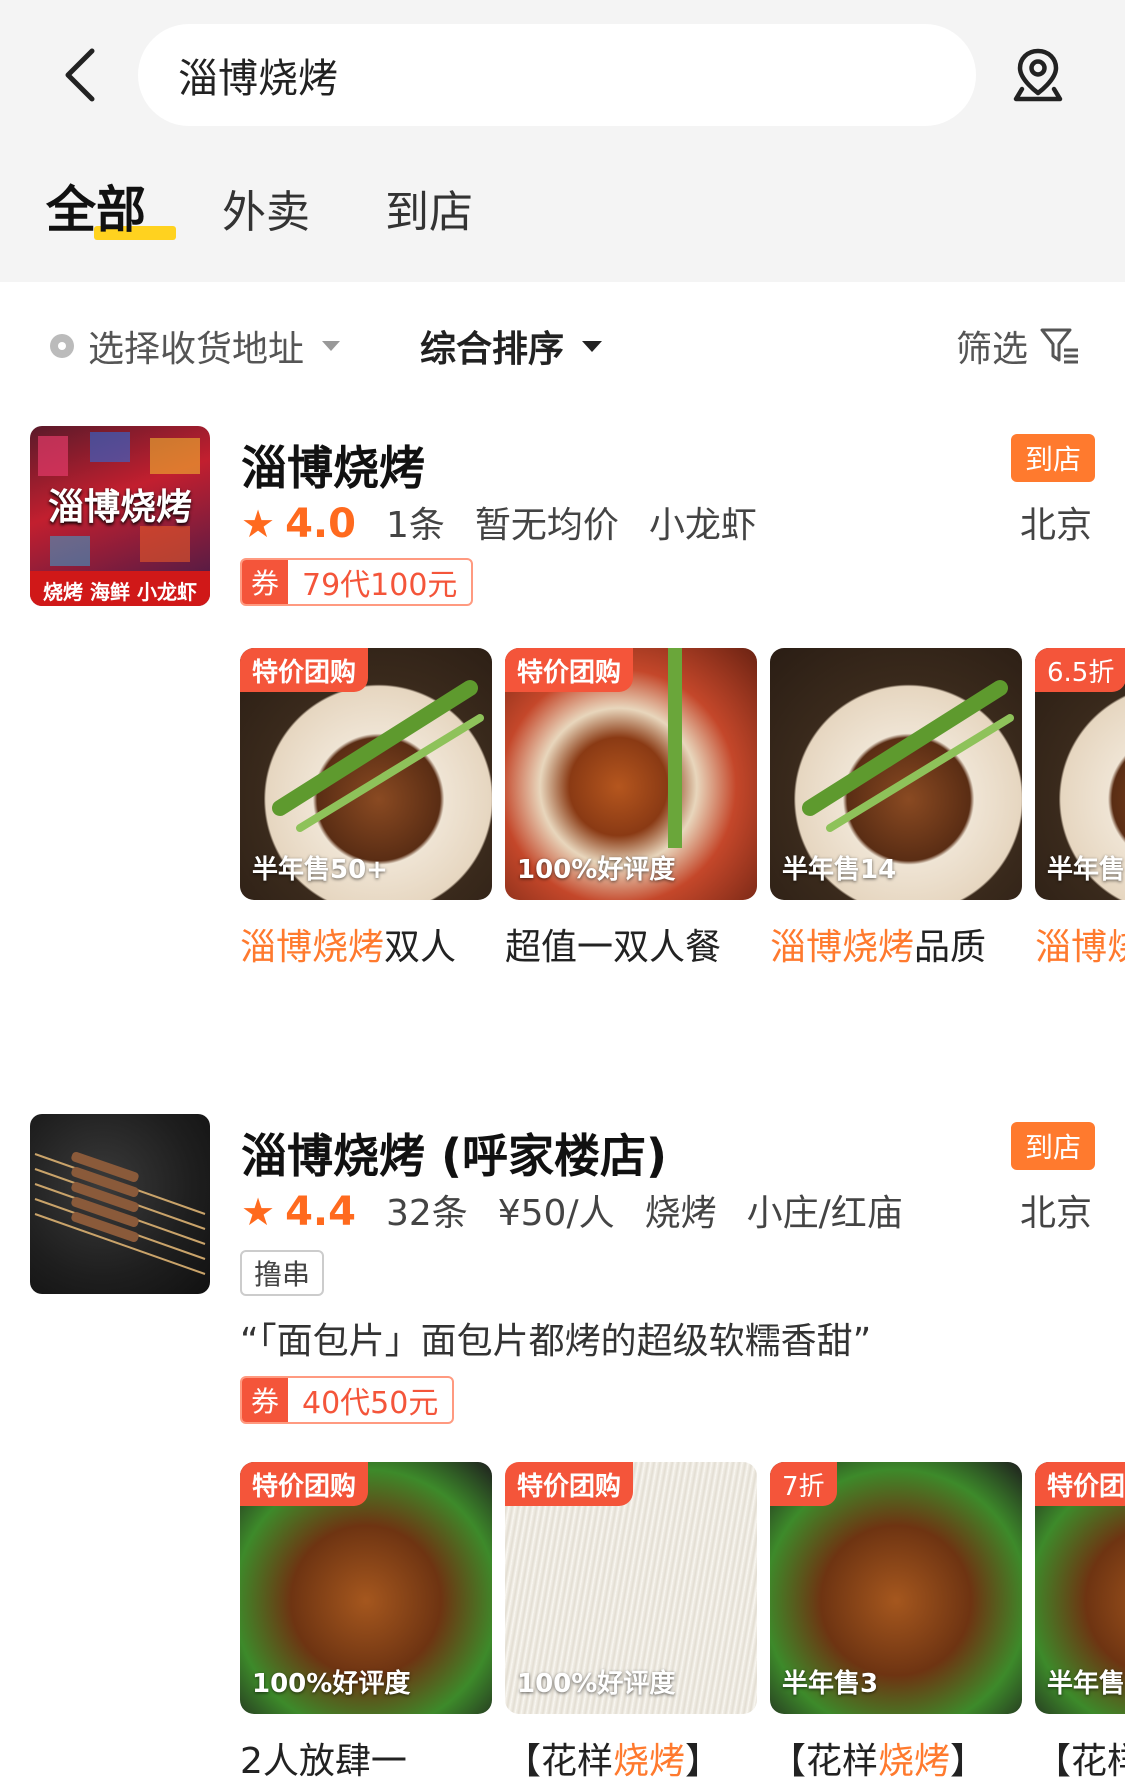 This screenshot has height=1782, width=1125. What do you see at coordinates (492, 349) in the screenshot?
I see `sort-label: 综合排序` at bounding box center [492, 349].